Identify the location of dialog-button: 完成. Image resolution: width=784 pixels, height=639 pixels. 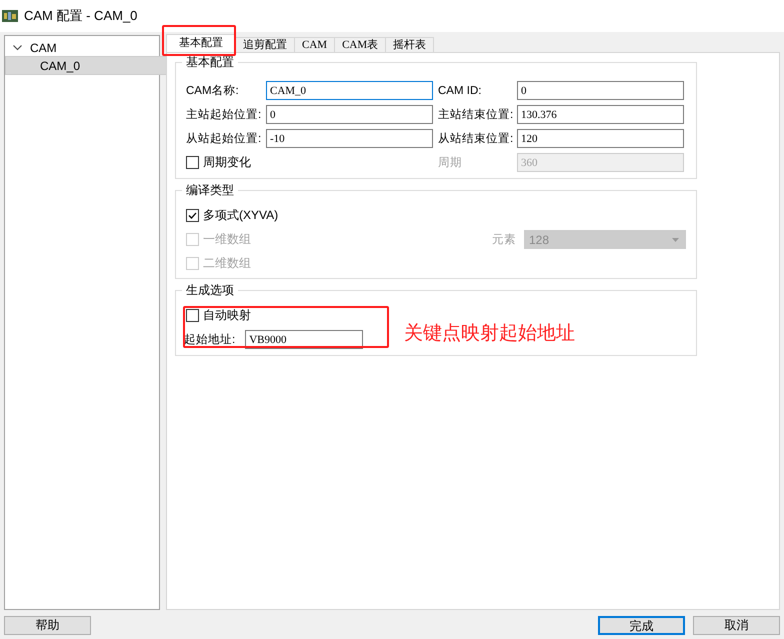
(641, 625).